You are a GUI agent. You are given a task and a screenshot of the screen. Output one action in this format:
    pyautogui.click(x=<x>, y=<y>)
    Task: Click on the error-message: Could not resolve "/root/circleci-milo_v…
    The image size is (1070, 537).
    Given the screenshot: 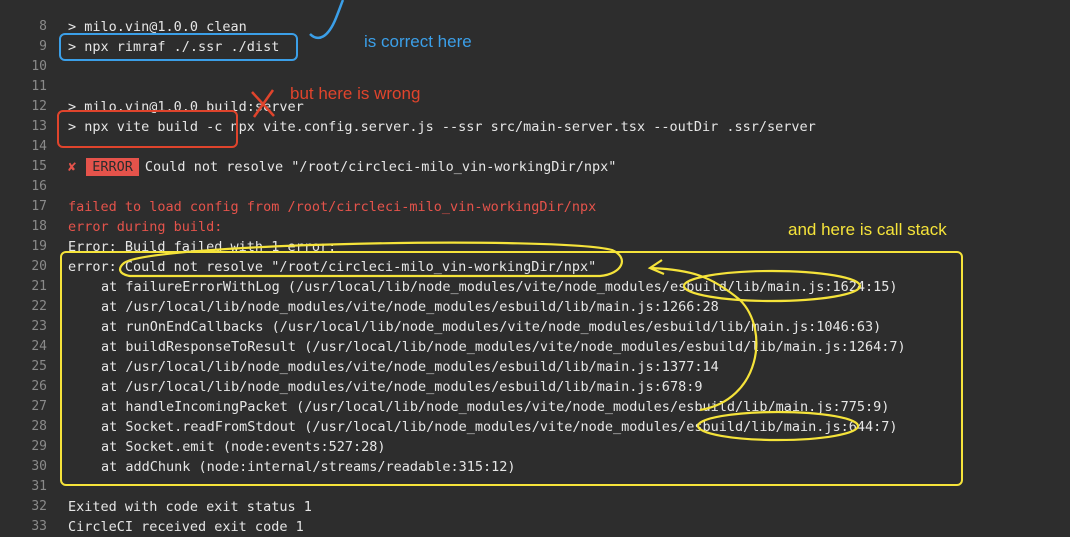 What is the action you would take?
    pyautogui.click(x=380, y=167)
    